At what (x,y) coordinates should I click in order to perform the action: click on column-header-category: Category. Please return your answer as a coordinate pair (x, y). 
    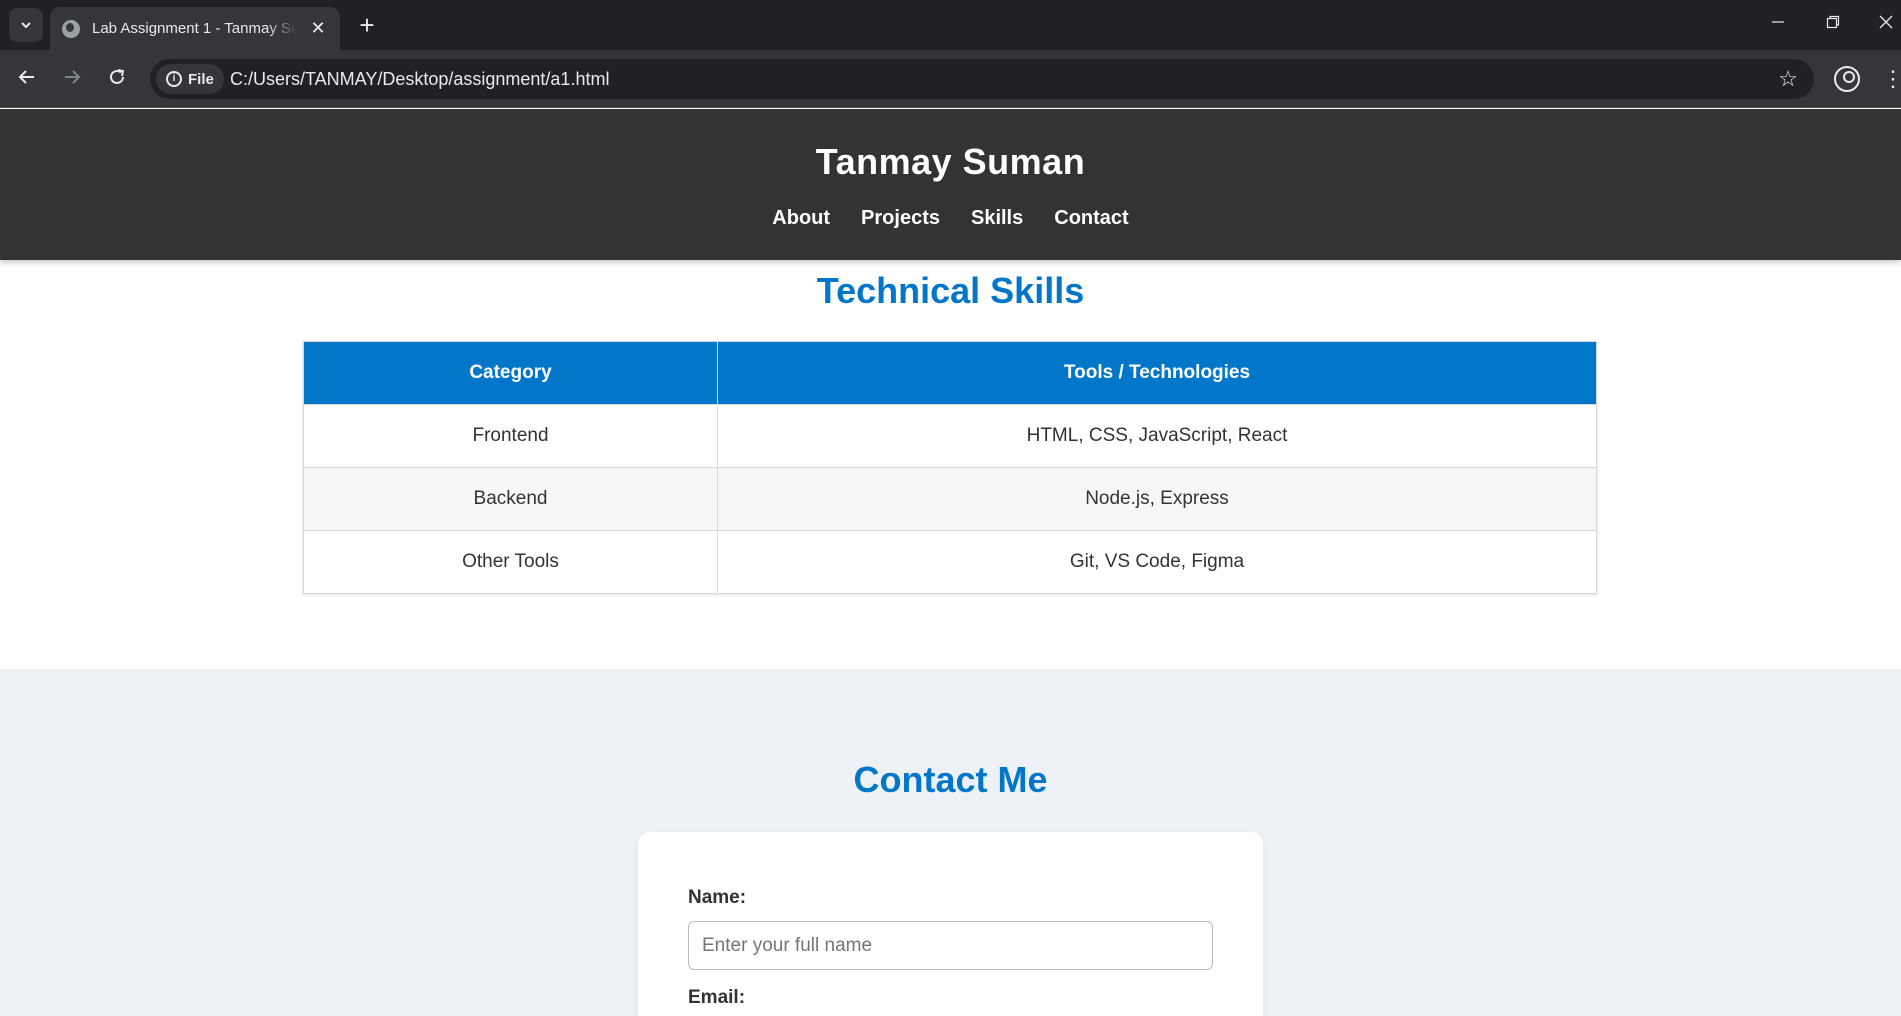
    Looking at the image, I should click on (510, 373).